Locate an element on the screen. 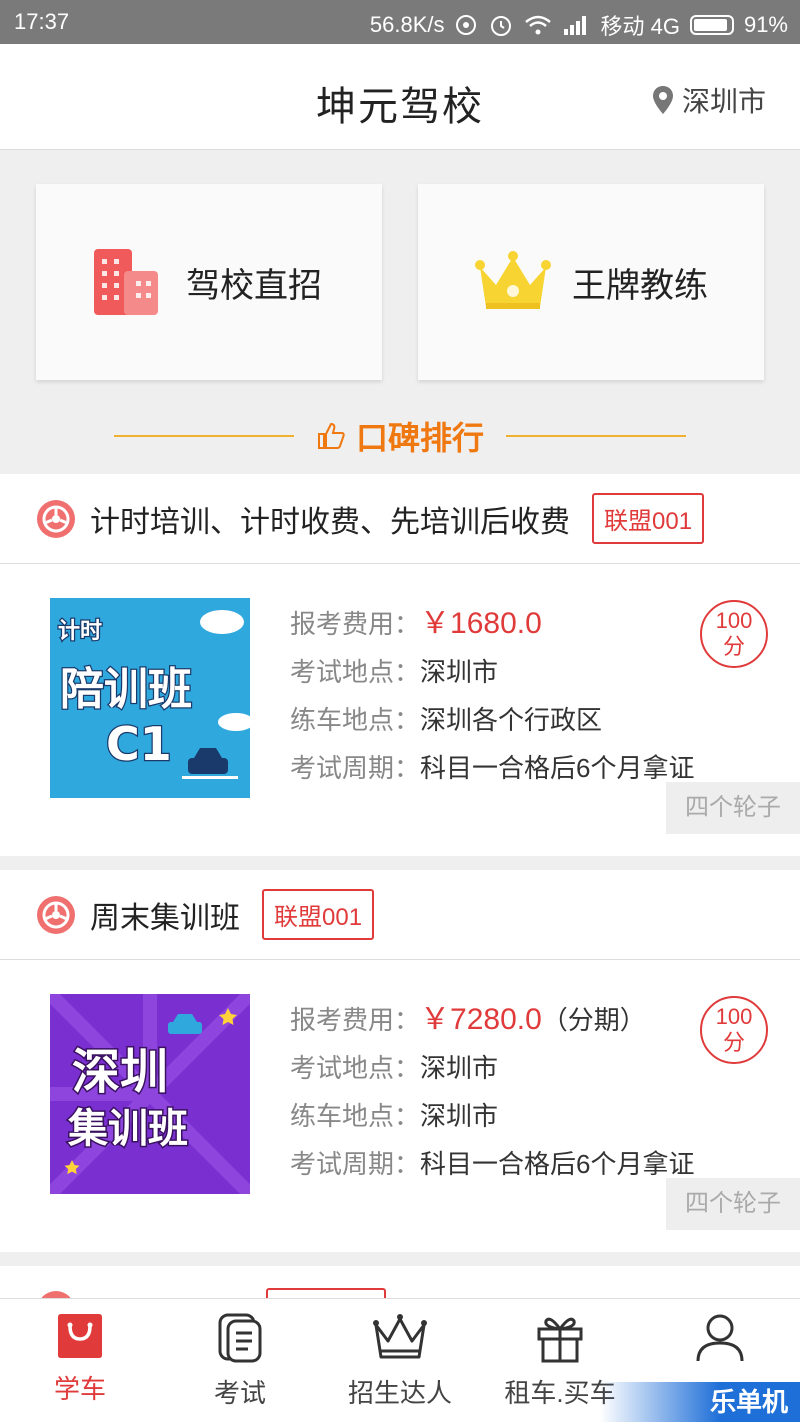  ranking-divider: 口碑排行 is located at coordinates (400, 437).